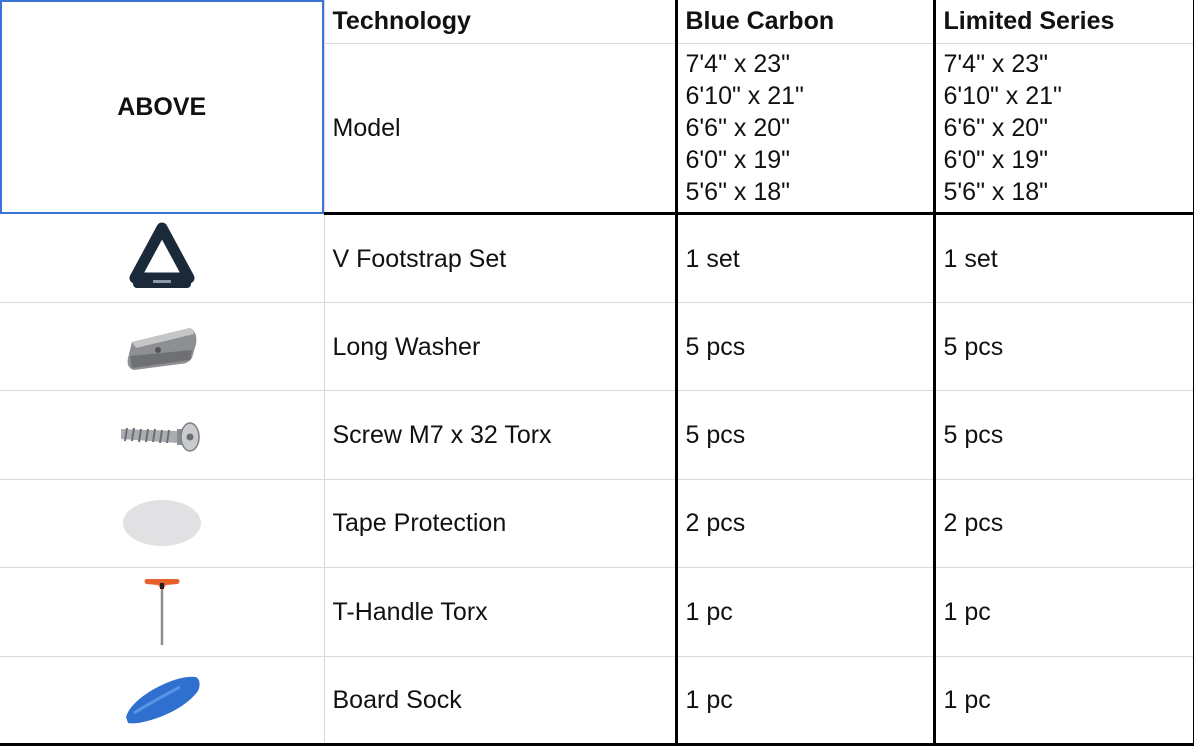  Describe the element at coordinates (500, 258) in the screenshot. I see `item-name: V Footstrap Set` at that location.